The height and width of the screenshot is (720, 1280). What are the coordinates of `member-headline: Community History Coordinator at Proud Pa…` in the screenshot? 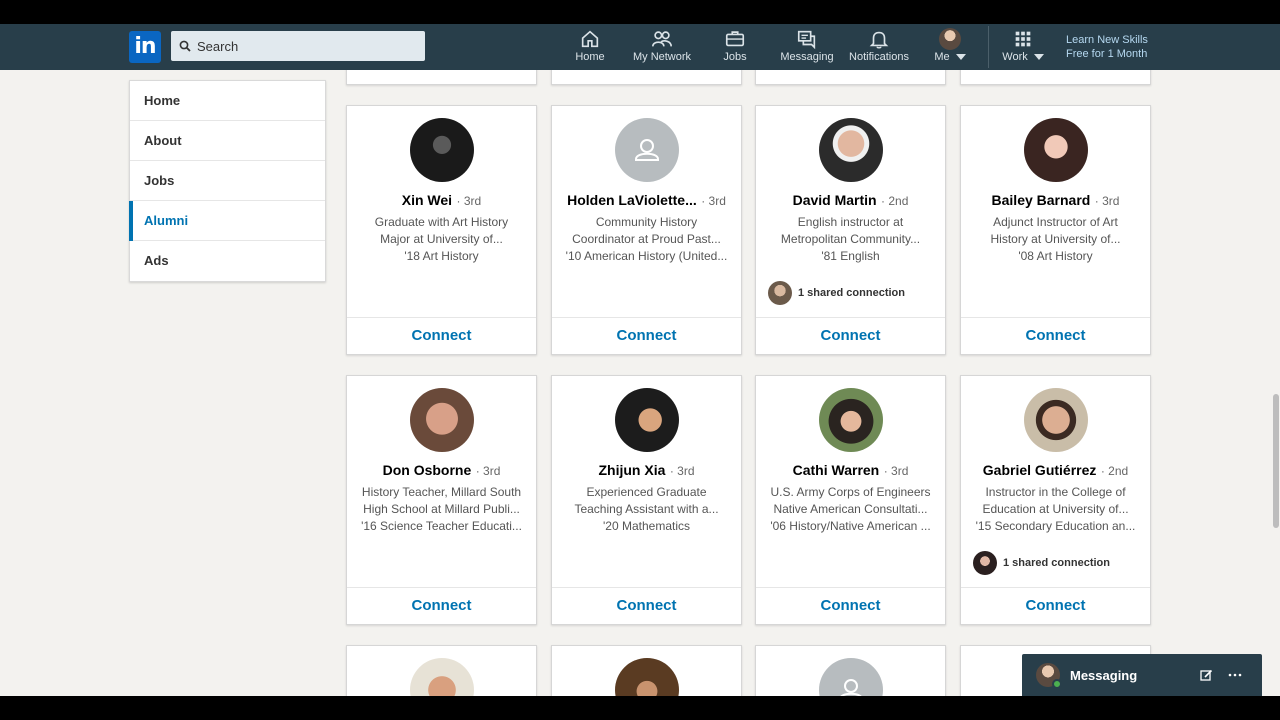 It's located at (646, 239).